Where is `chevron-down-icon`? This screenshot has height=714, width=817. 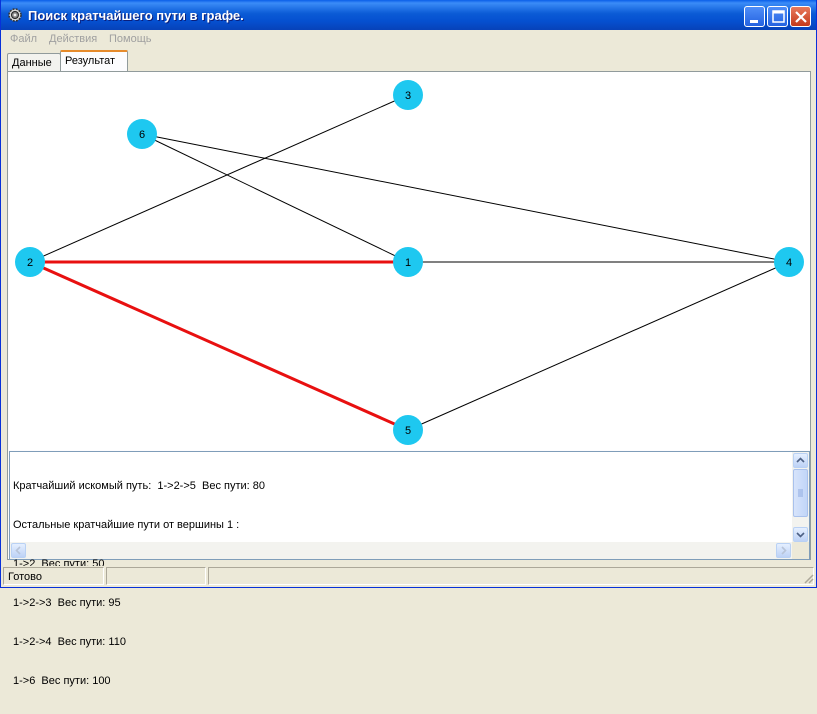 chevron-down-icon is located at coordinates (800, 535).